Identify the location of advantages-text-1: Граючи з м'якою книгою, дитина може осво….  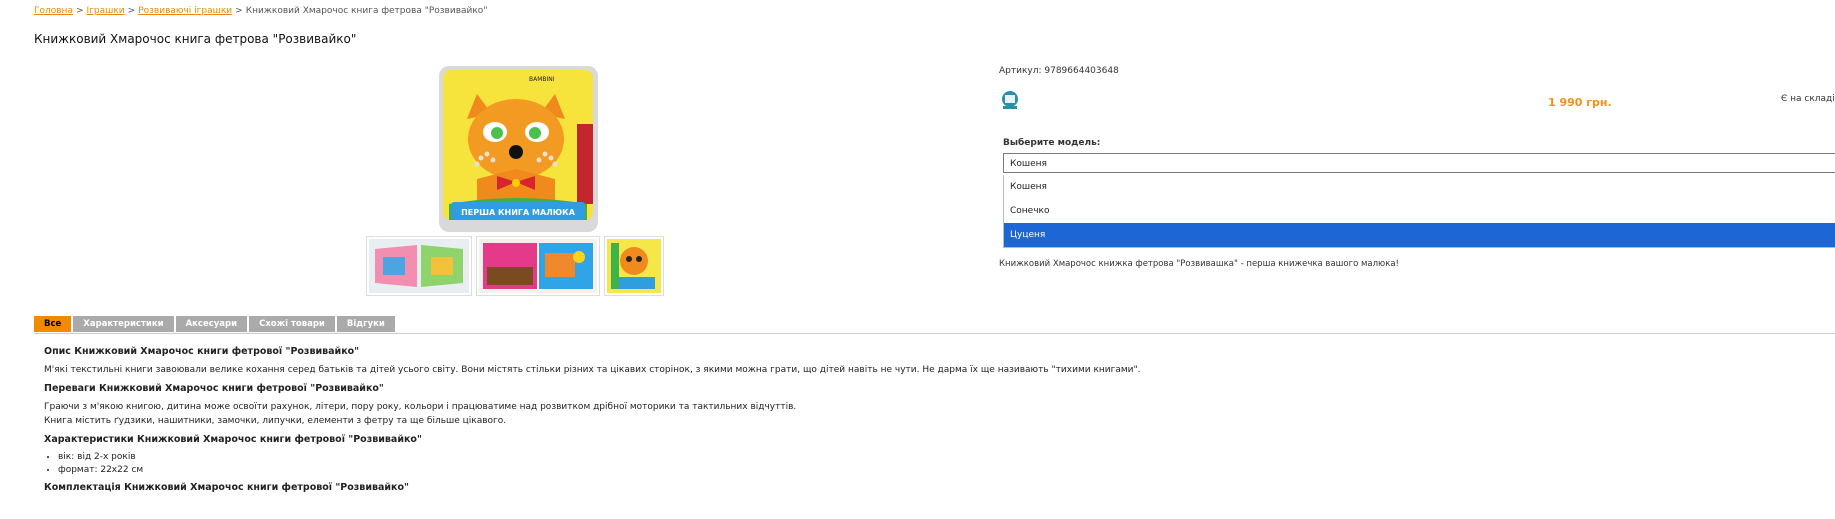
(420, 407).